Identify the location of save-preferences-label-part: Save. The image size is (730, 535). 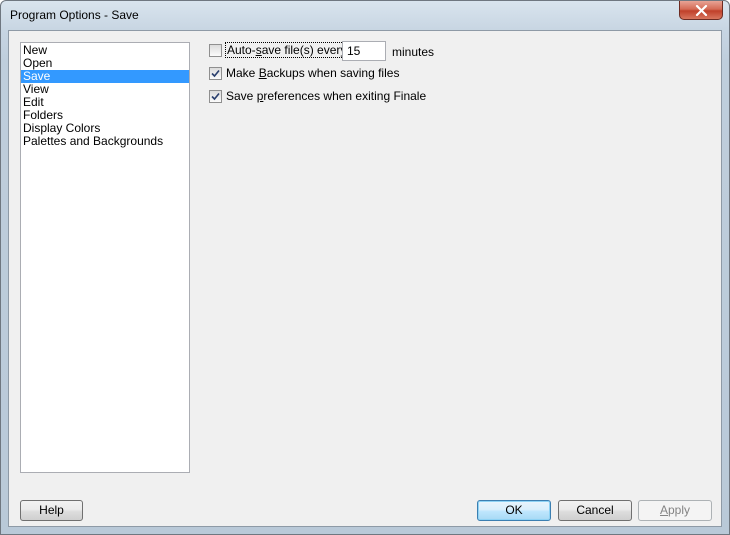
(241, 96).